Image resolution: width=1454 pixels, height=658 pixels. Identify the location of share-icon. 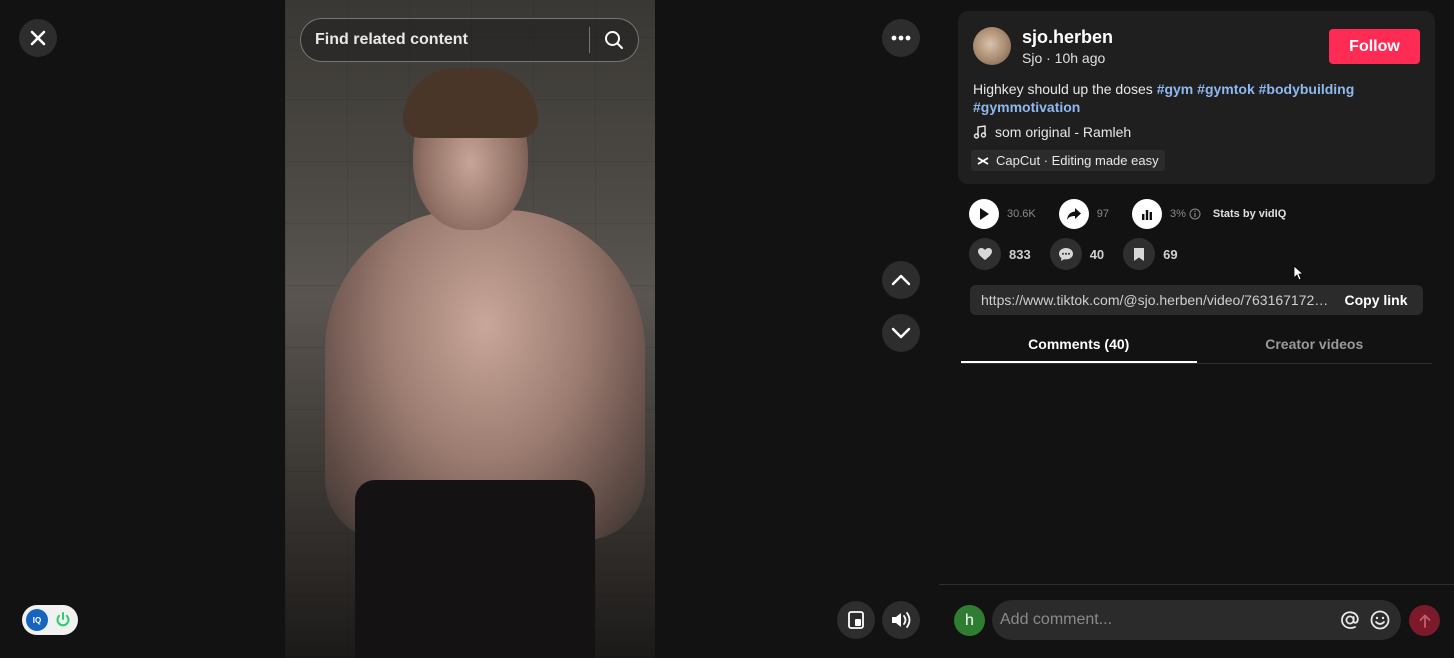
(1073, 214).